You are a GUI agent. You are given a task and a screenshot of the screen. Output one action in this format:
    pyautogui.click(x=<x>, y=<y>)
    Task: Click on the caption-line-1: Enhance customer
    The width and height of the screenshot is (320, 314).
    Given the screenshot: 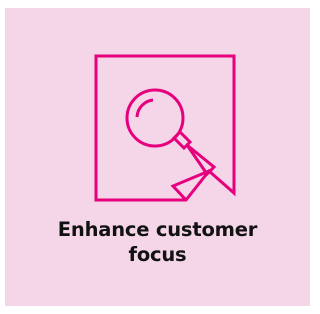 What is the action you would take?
    pyautogui.click(x=157, y=229)
    